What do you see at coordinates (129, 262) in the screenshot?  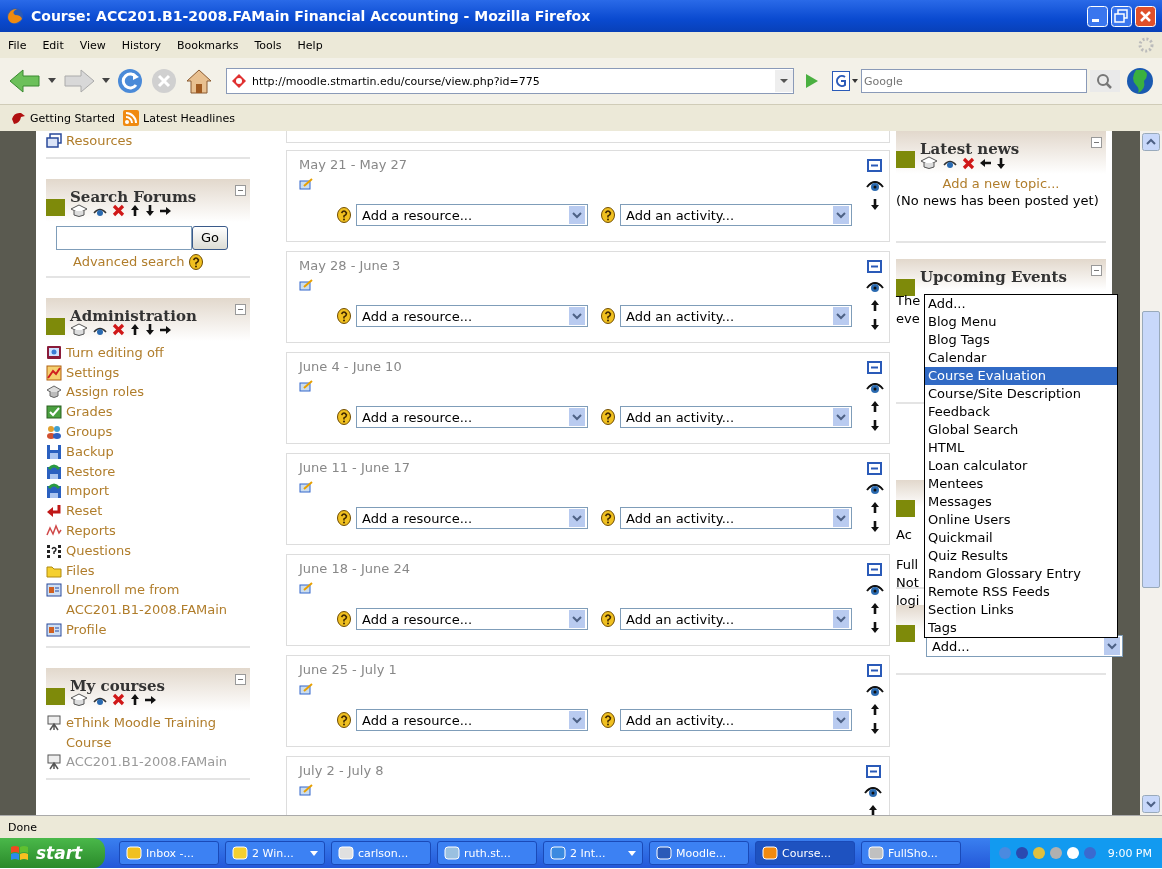 I see `advanced-search-link: Advanced search` at bounding box center [129, 262].